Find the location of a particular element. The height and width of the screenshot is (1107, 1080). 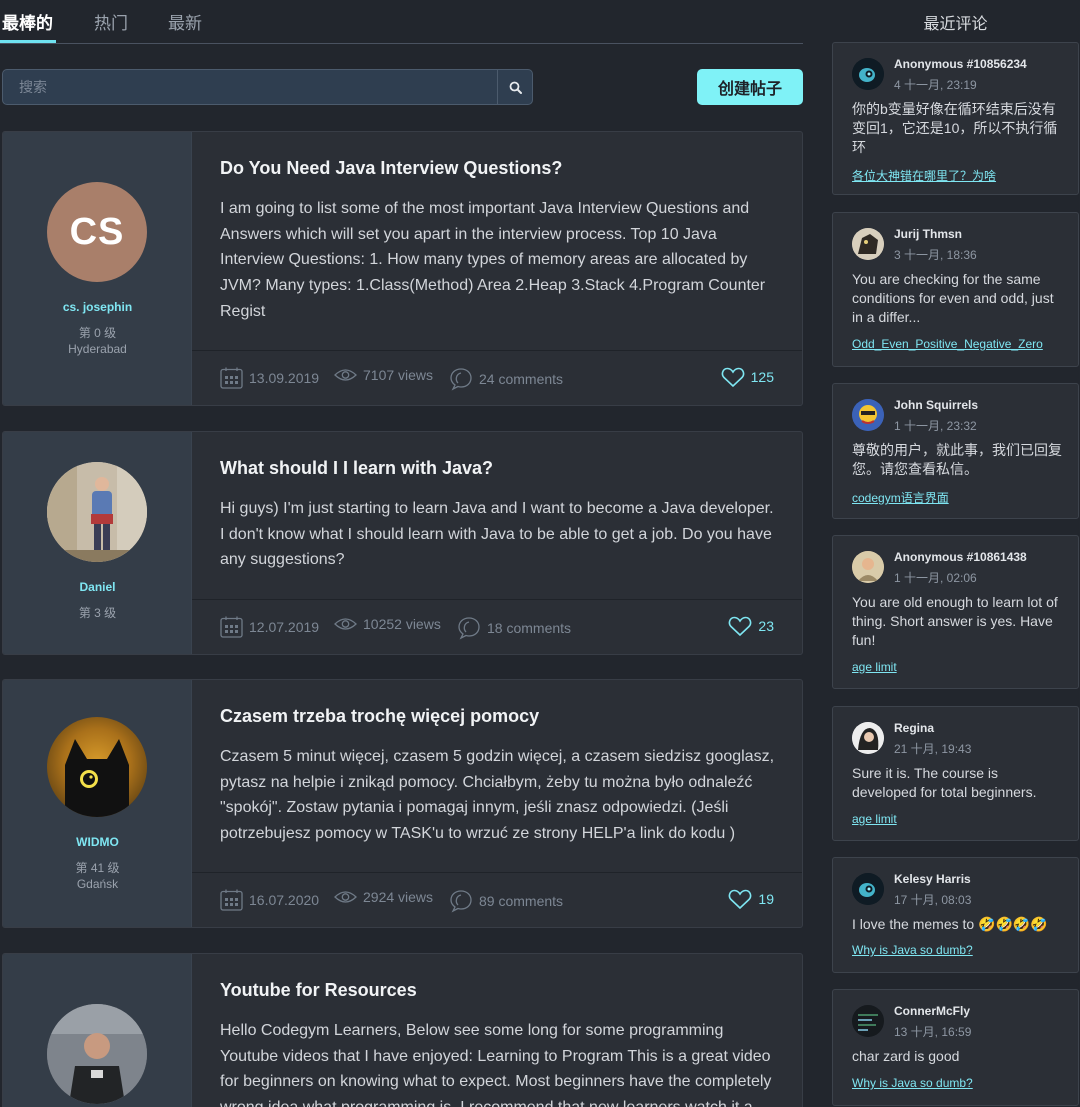

search-button is located at coordinates (514, 87).